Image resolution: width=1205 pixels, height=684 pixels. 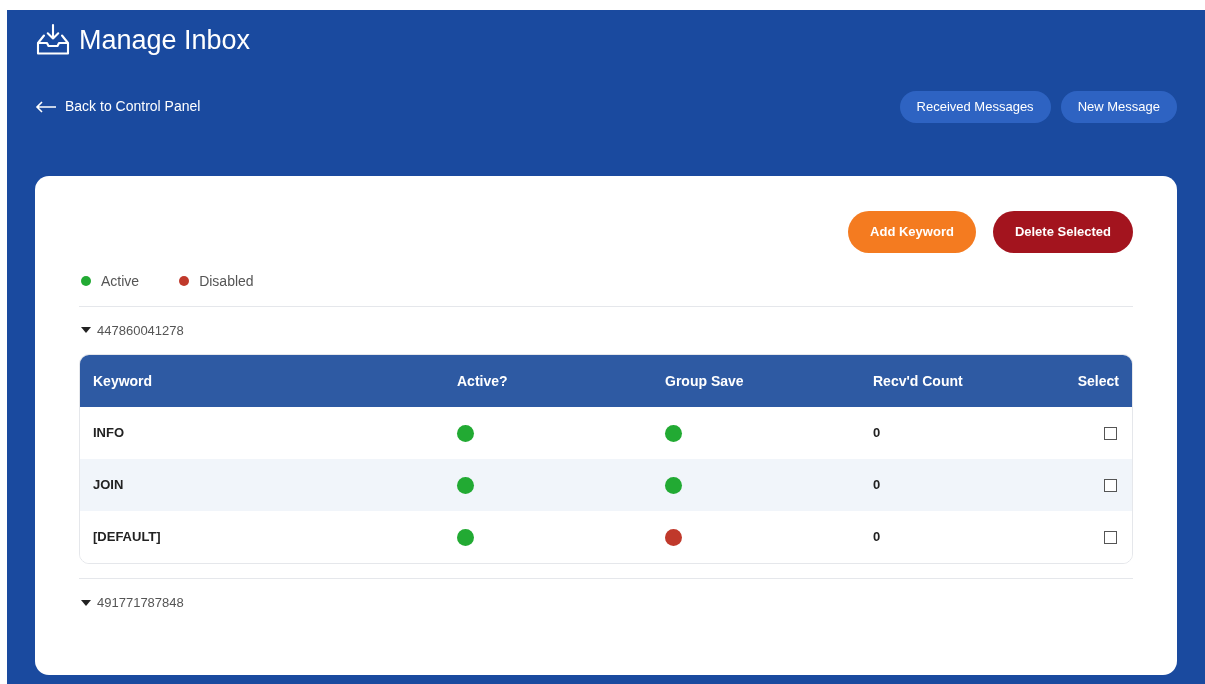 What do you see at coordinates (120, 281) in the screenshot?
I see `legend-label: Active` at bounding box center [120, 281].